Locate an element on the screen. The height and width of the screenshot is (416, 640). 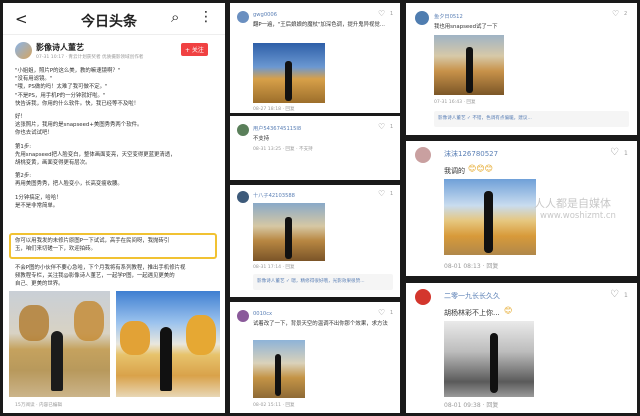
author-name: 影像诗人董艺 is located at coordinates (60, 47).